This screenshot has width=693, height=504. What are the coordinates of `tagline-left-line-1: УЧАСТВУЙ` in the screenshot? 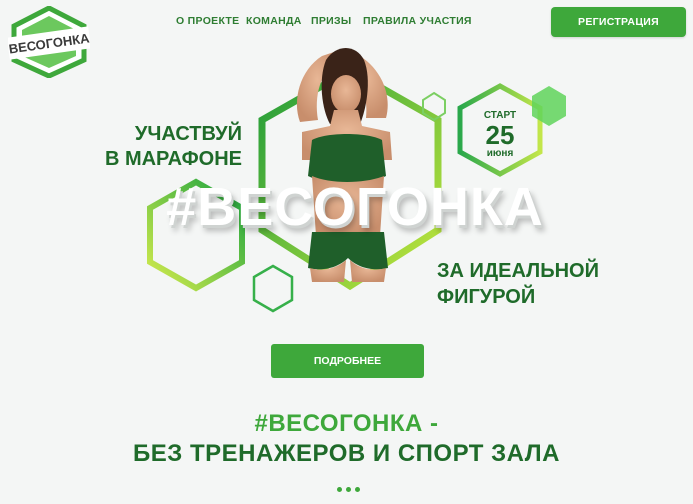 It's located at (188, 134).